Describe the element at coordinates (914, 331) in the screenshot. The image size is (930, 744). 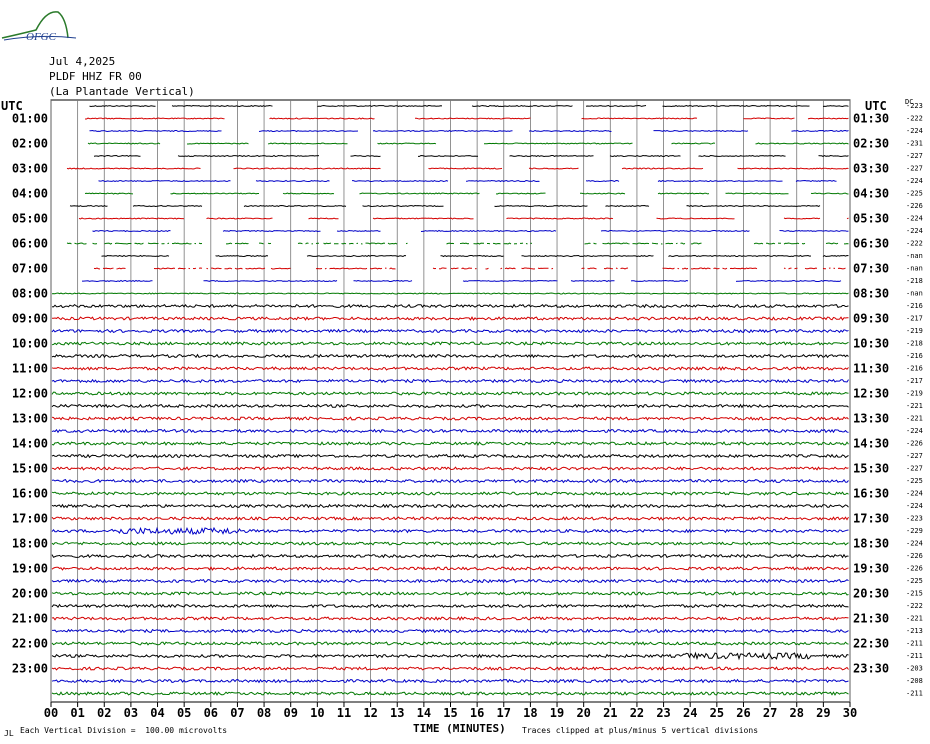
I see `dc-offset-label: -219` at that location.